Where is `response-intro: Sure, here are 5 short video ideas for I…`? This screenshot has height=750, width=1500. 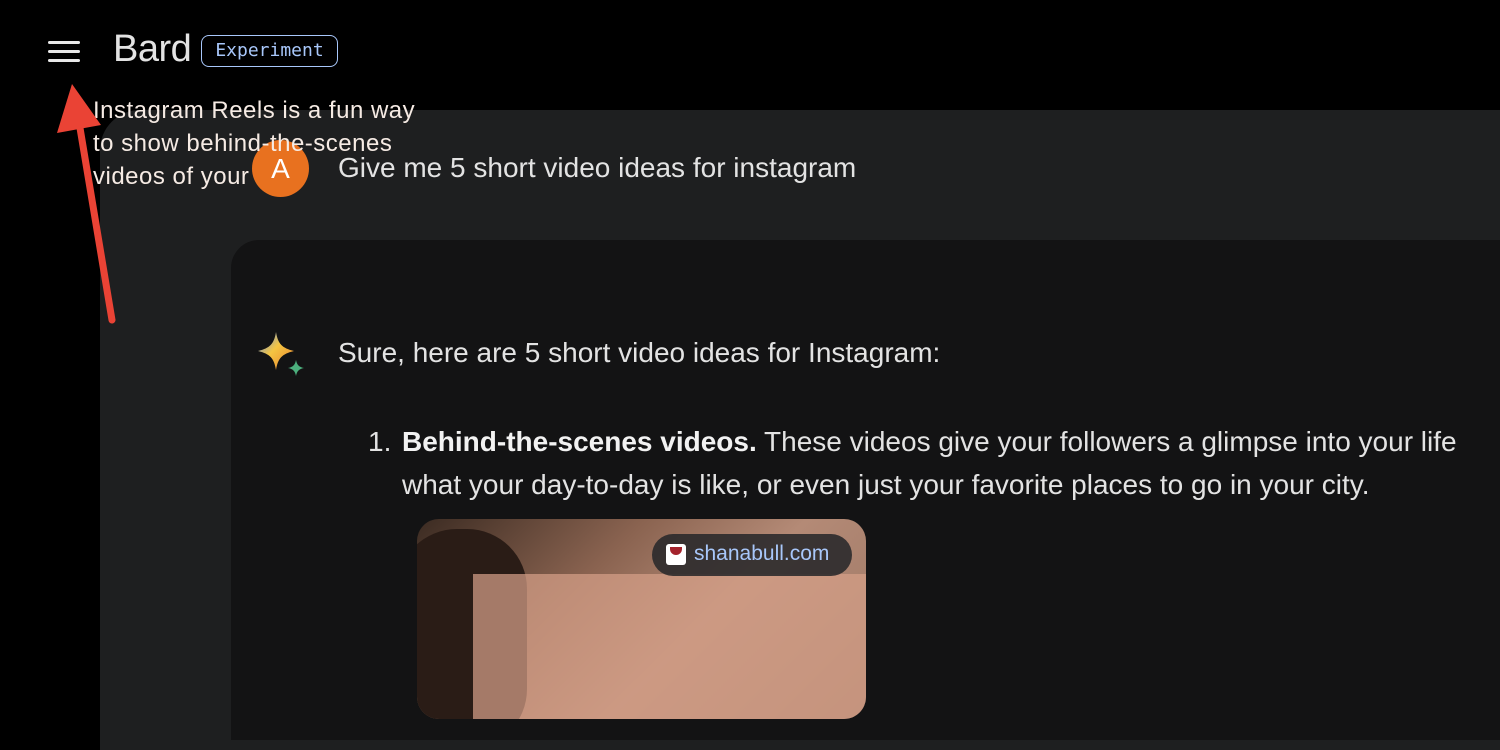 response-intro: Sure, here are 5 short video ideas for I… is located at coordinates (639, 352).